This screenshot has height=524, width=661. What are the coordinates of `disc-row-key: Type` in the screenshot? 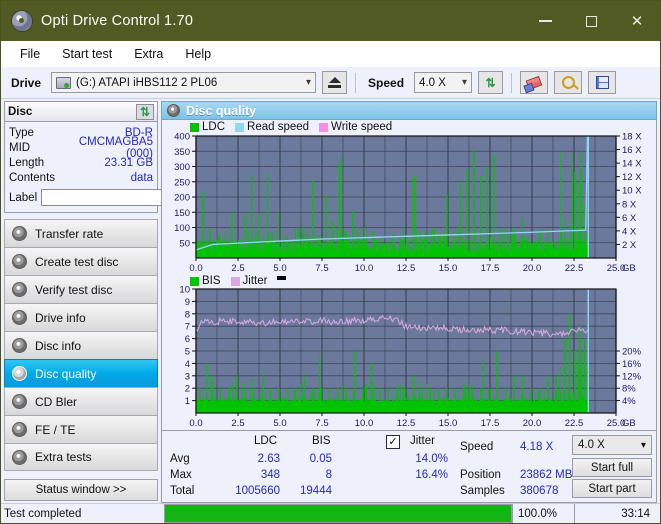 It's located at (21, 132).